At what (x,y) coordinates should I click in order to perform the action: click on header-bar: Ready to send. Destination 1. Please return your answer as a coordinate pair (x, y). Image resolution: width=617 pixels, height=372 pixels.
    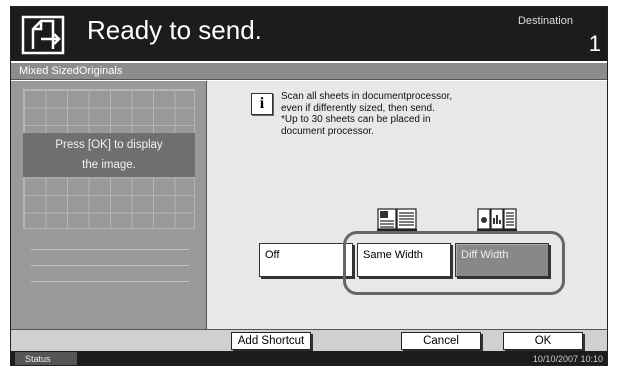
    Looking at the image, I should click on (309, 34).